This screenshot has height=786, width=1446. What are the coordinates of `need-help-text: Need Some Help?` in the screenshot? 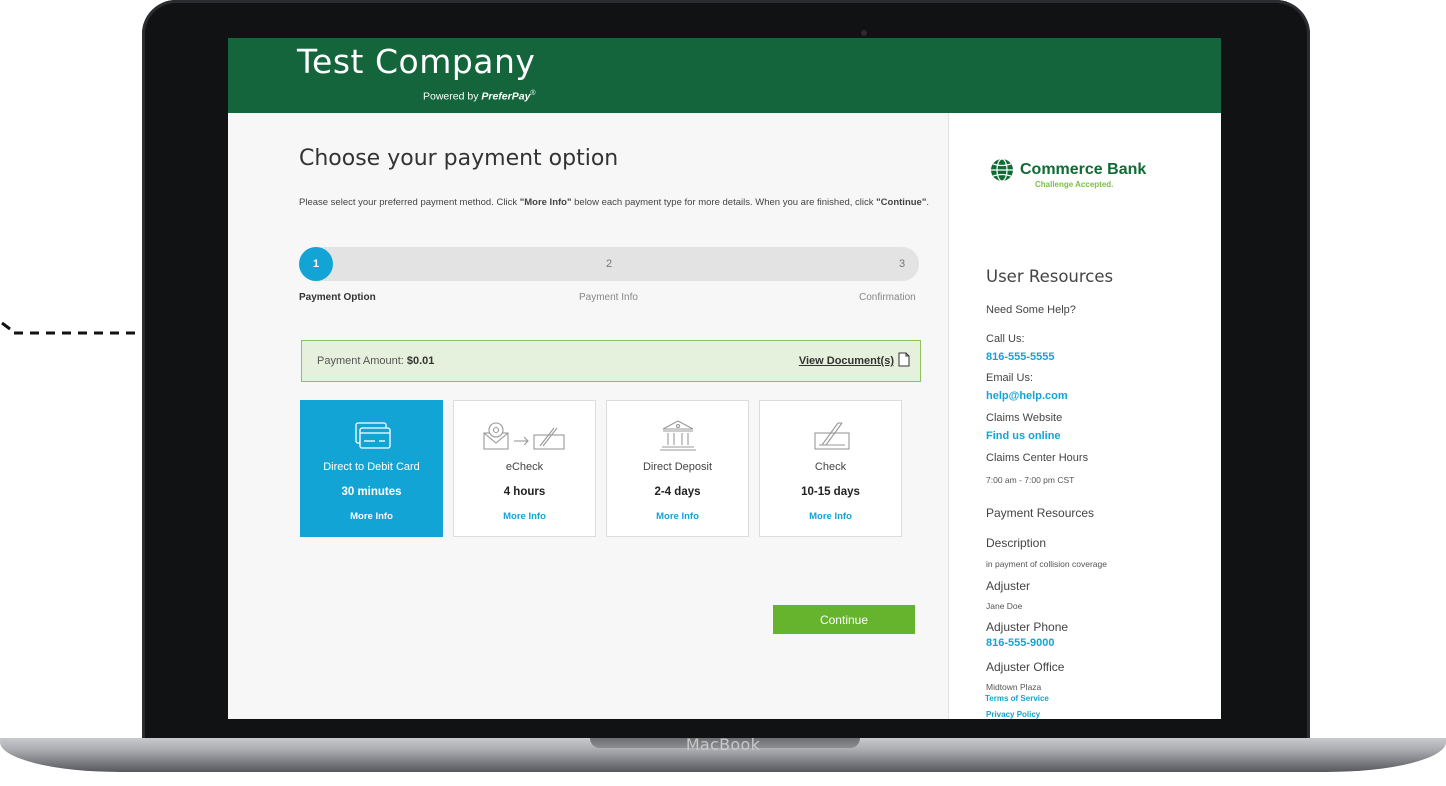 It's located at (1031, 310).